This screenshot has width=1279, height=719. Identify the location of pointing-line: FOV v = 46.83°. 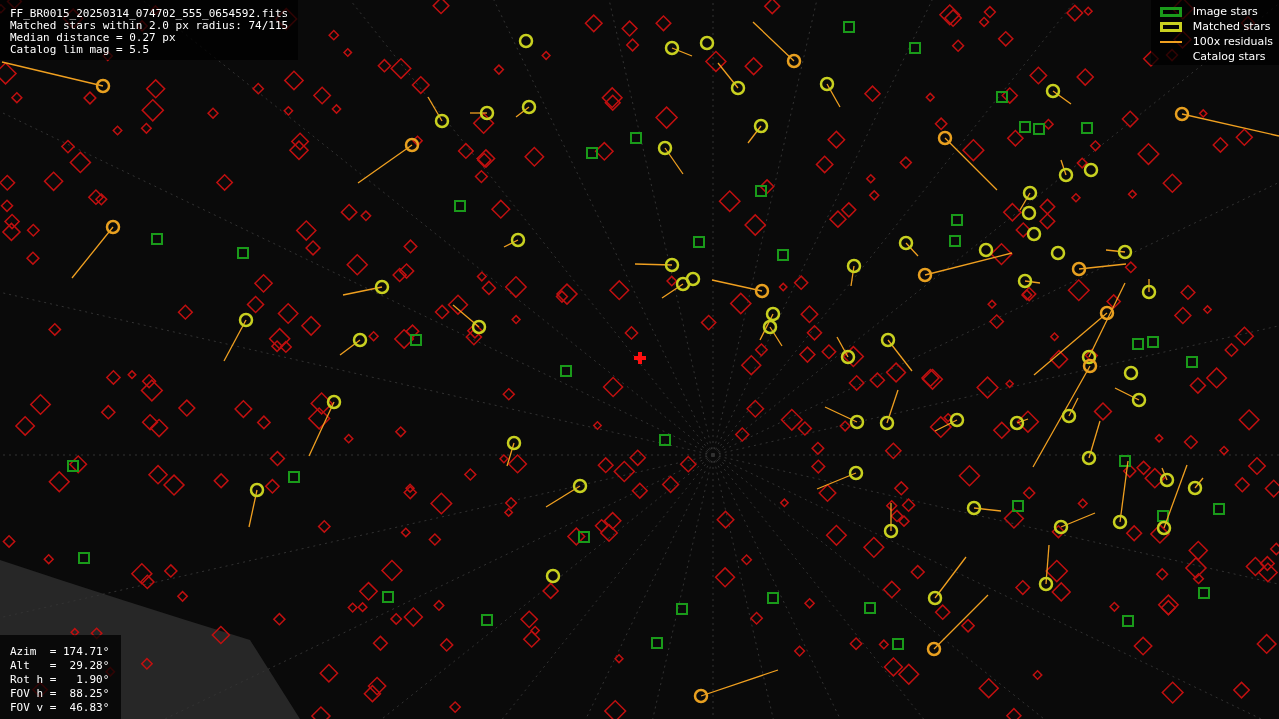
(60, 708).